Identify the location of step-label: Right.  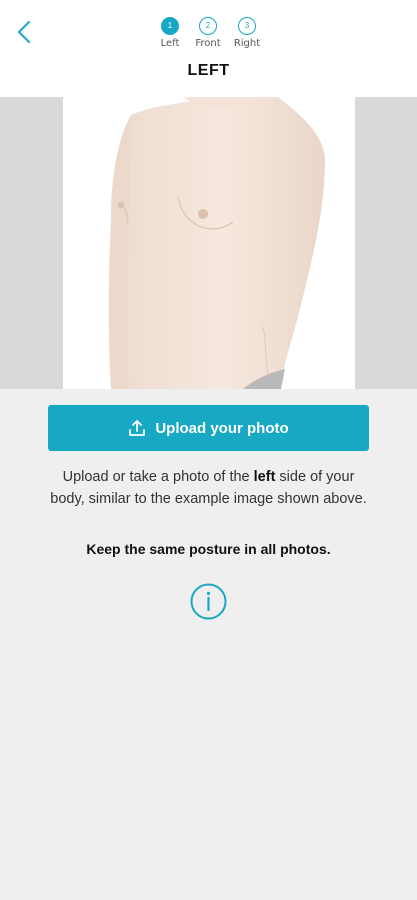
(247, 43).